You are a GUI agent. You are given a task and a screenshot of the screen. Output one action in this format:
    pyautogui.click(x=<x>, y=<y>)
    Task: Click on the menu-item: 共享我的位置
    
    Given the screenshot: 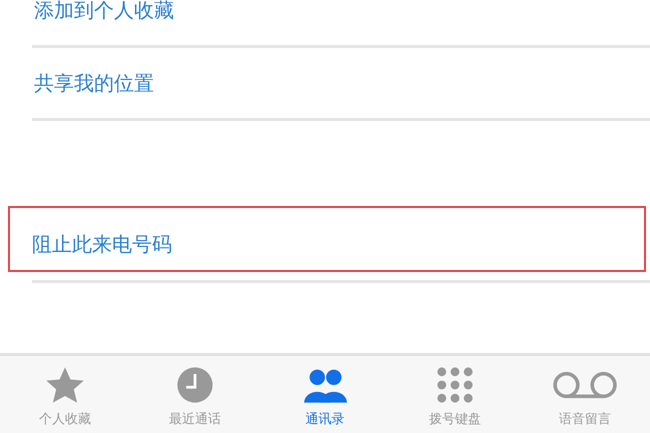 What is the action you would take?
    pyautogui.click(x=94, y=83)
    